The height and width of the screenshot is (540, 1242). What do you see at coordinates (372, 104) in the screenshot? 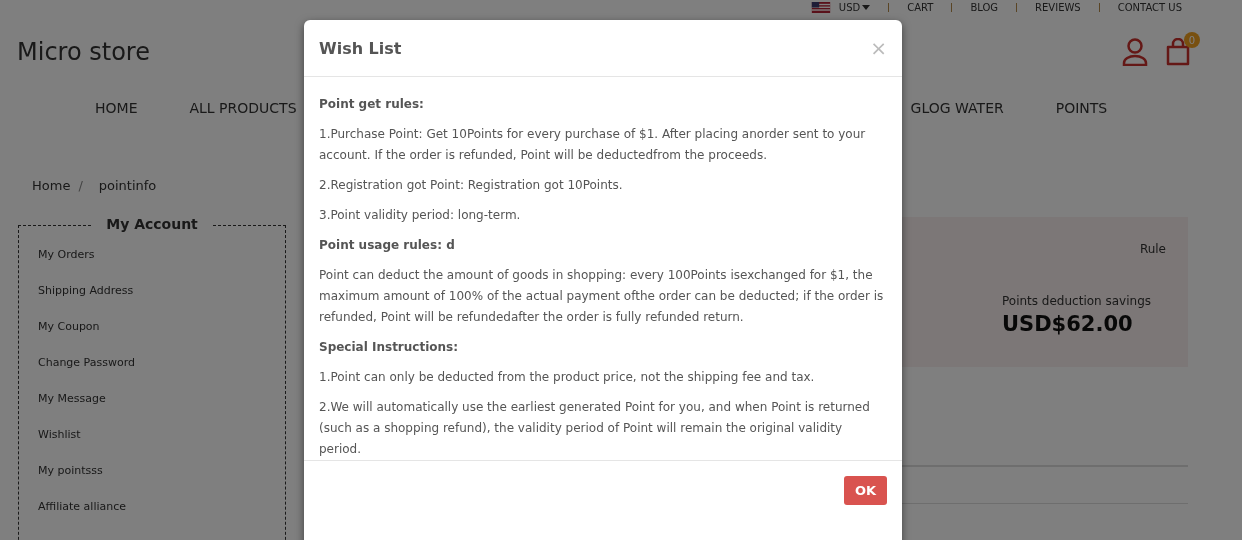
I see `rules-heading: Point get rules:` at bounding box center [372, 104].